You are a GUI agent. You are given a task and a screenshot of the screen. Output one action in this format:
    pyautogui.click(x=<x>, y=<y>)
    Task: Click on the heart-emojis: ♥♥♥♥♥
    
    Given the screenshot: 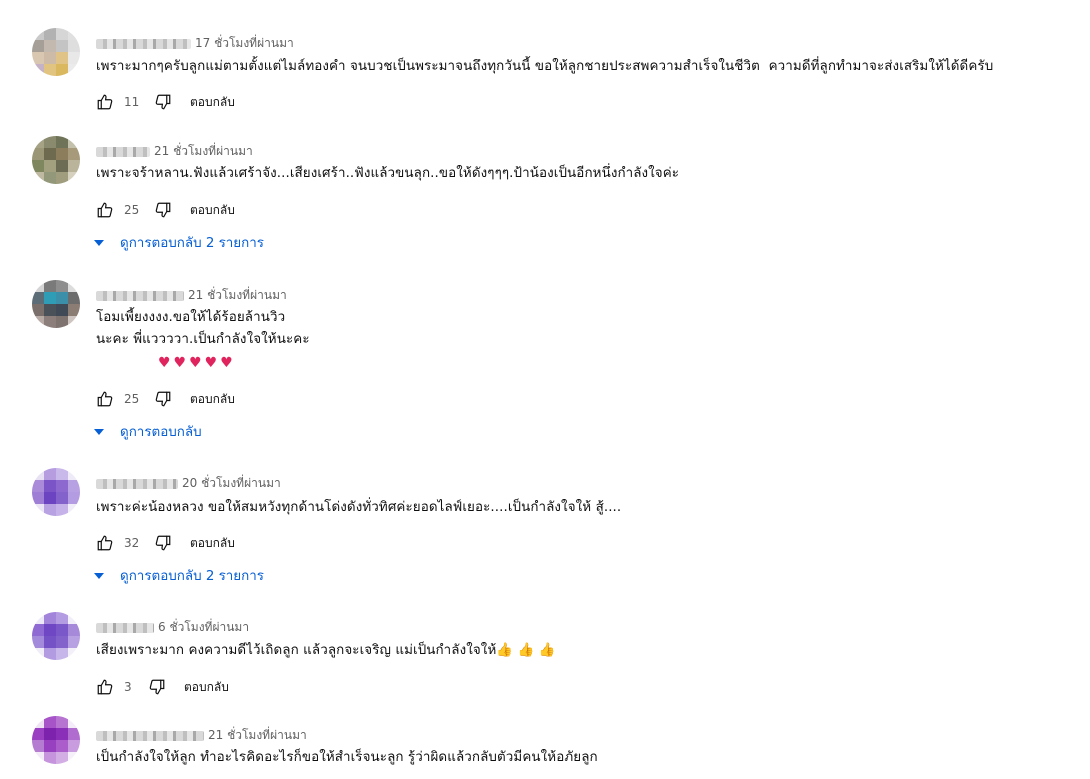 What is the action you would take?
    pyautogui.click(x=197, y=363)
    